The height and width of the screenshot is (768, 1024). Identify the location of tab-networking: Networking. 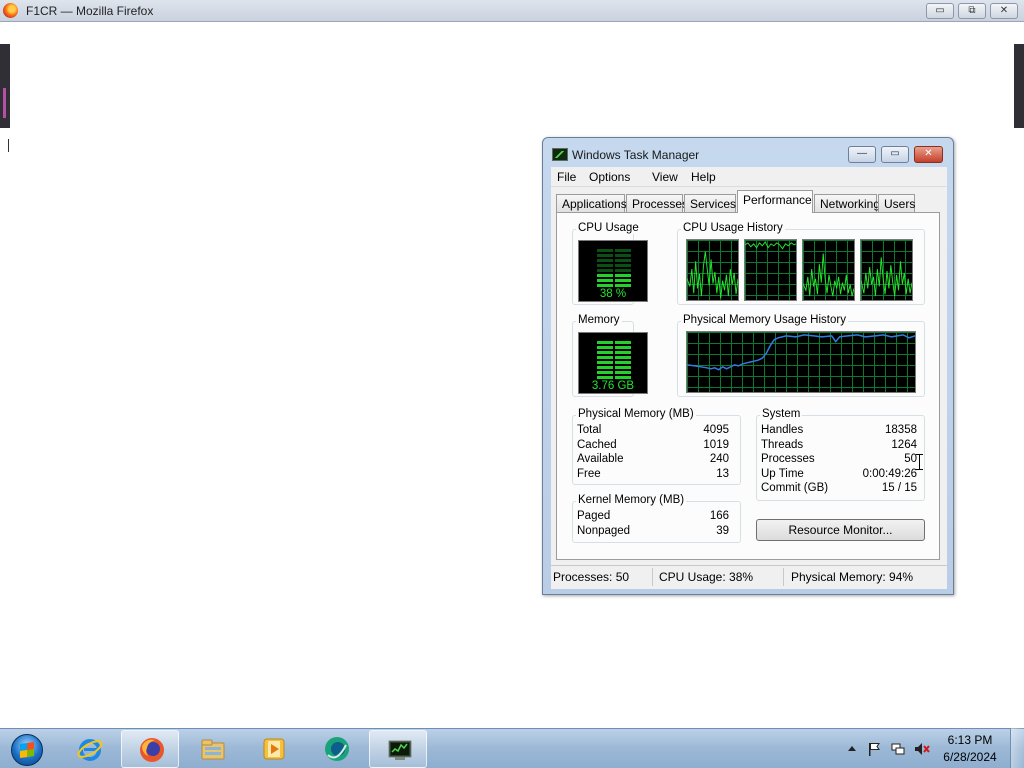
(847, 203).